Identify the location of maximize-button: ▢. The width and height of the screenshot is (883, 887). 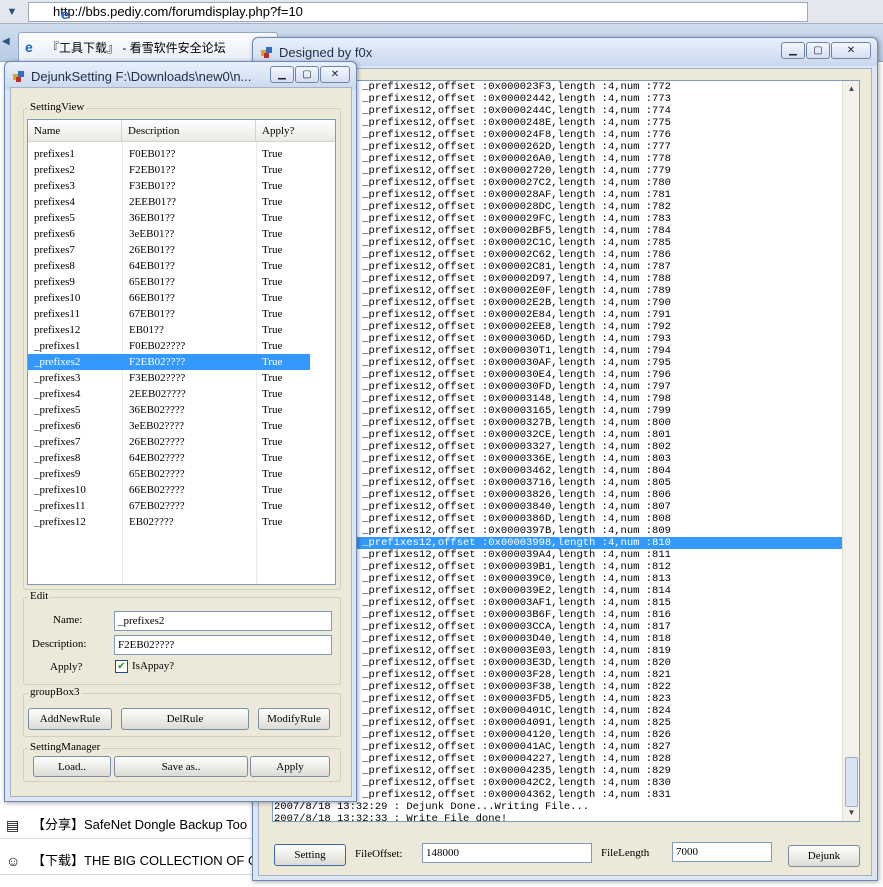
(307, 74).